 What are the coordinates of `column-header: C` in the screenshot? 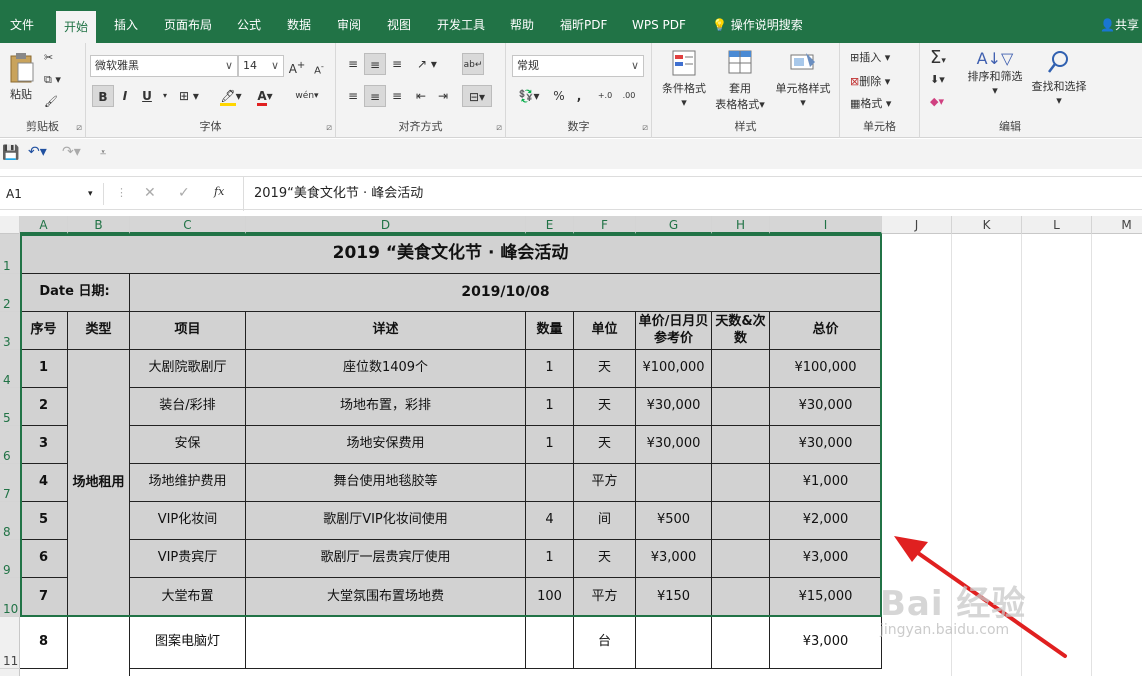 It's located at (188, 225).